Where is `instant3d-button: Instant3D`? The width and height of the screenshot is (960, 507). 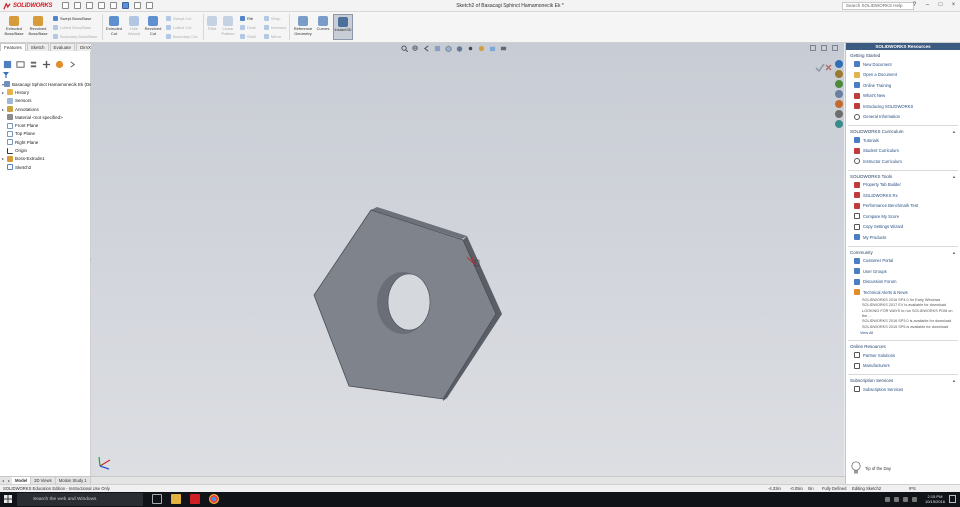
instant3d-button: Instant3D is located at coordinates (343, 27).